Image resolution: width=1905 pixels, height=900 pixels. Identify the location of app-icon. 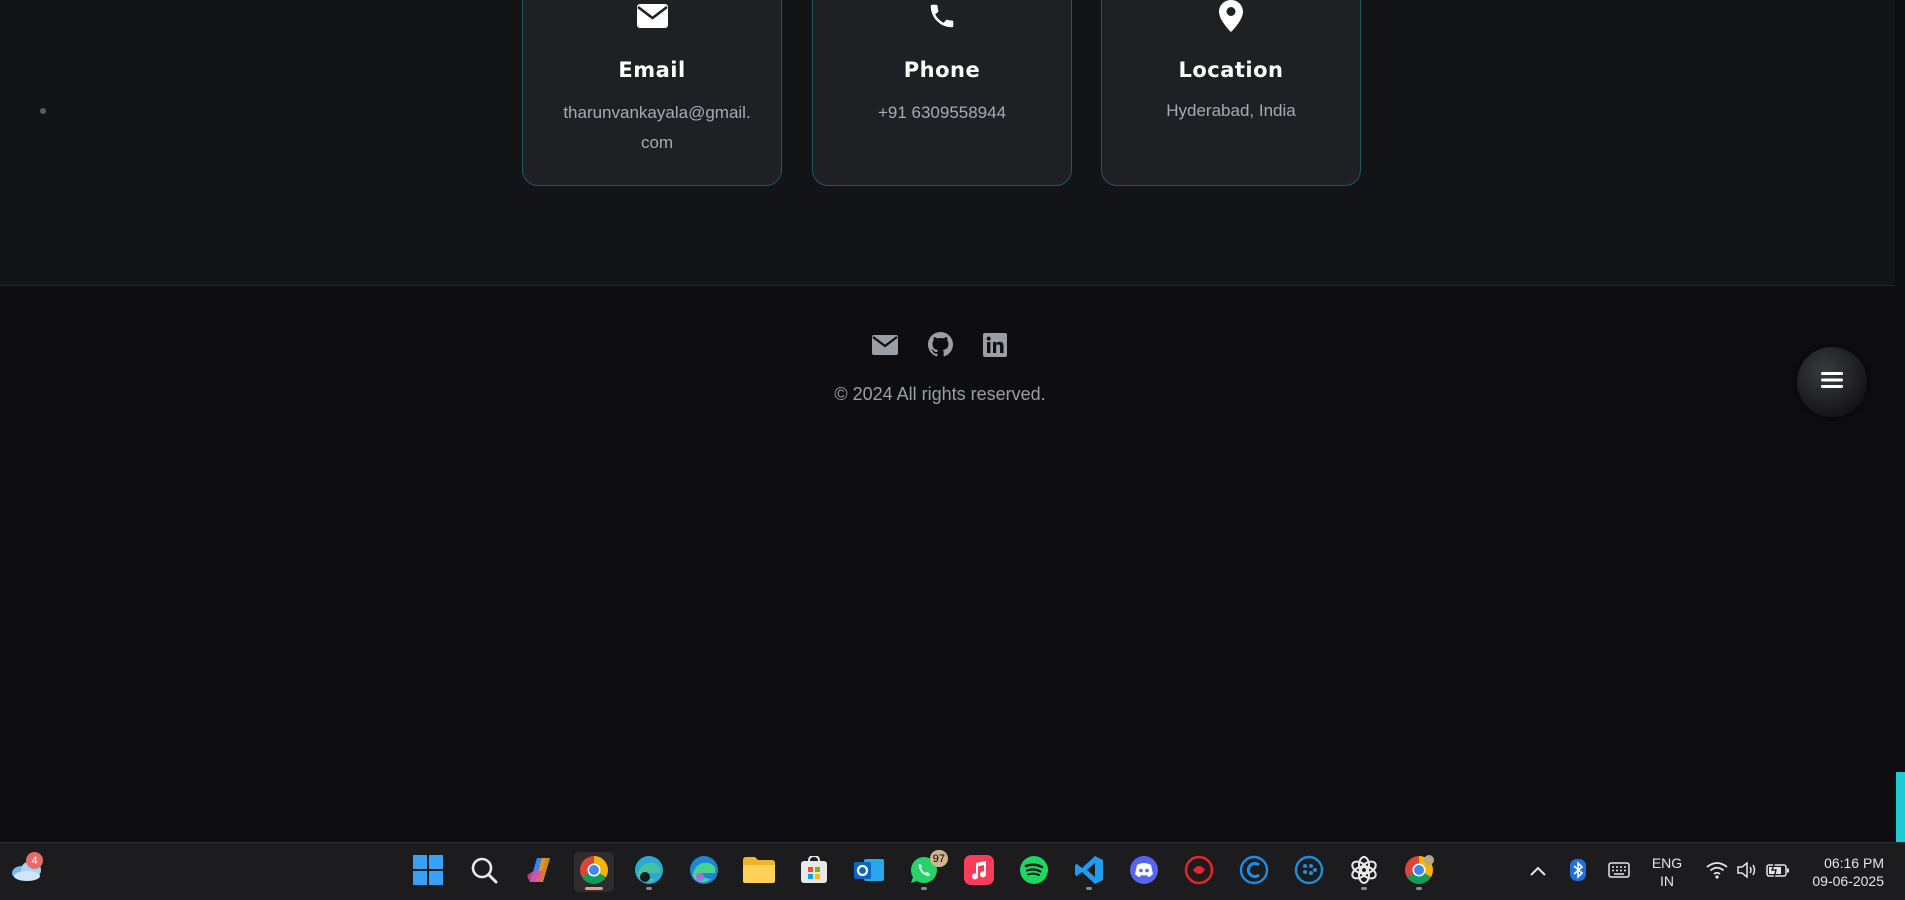
(1199, 872).